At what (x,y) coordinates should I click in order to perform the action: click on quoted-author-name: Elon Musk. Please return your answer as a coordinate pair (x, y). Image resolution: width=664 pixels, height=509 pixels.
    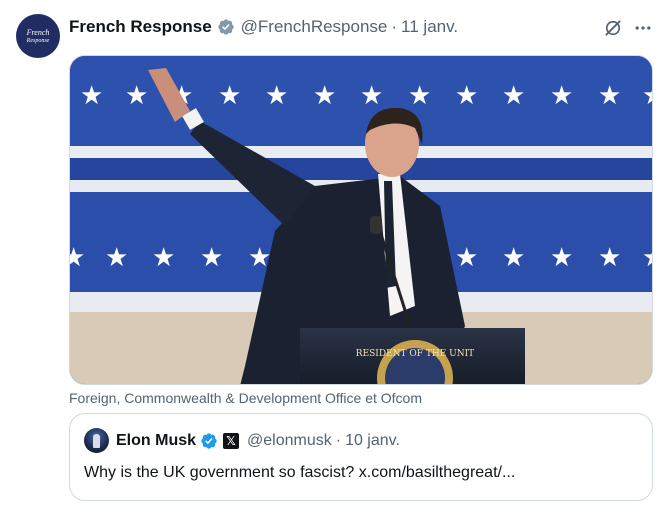
    Looking at the image, I should click on (156, 441).